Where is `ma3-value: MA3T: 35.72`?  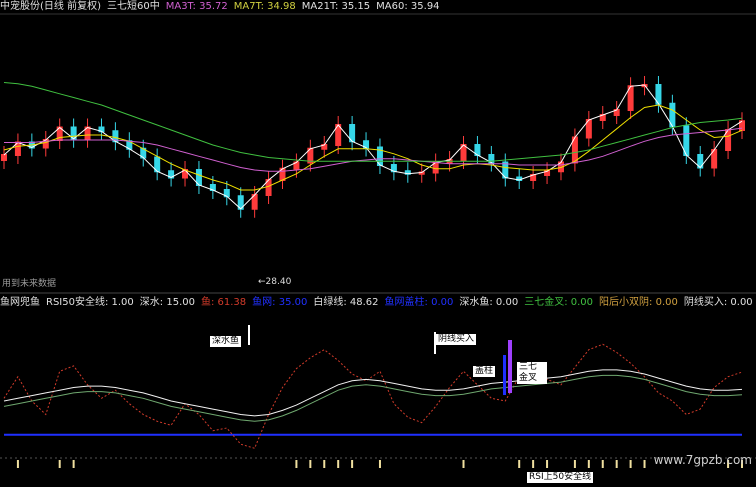
ma3-value: MA3T: 35.72 is located at coordinates (196, 6).